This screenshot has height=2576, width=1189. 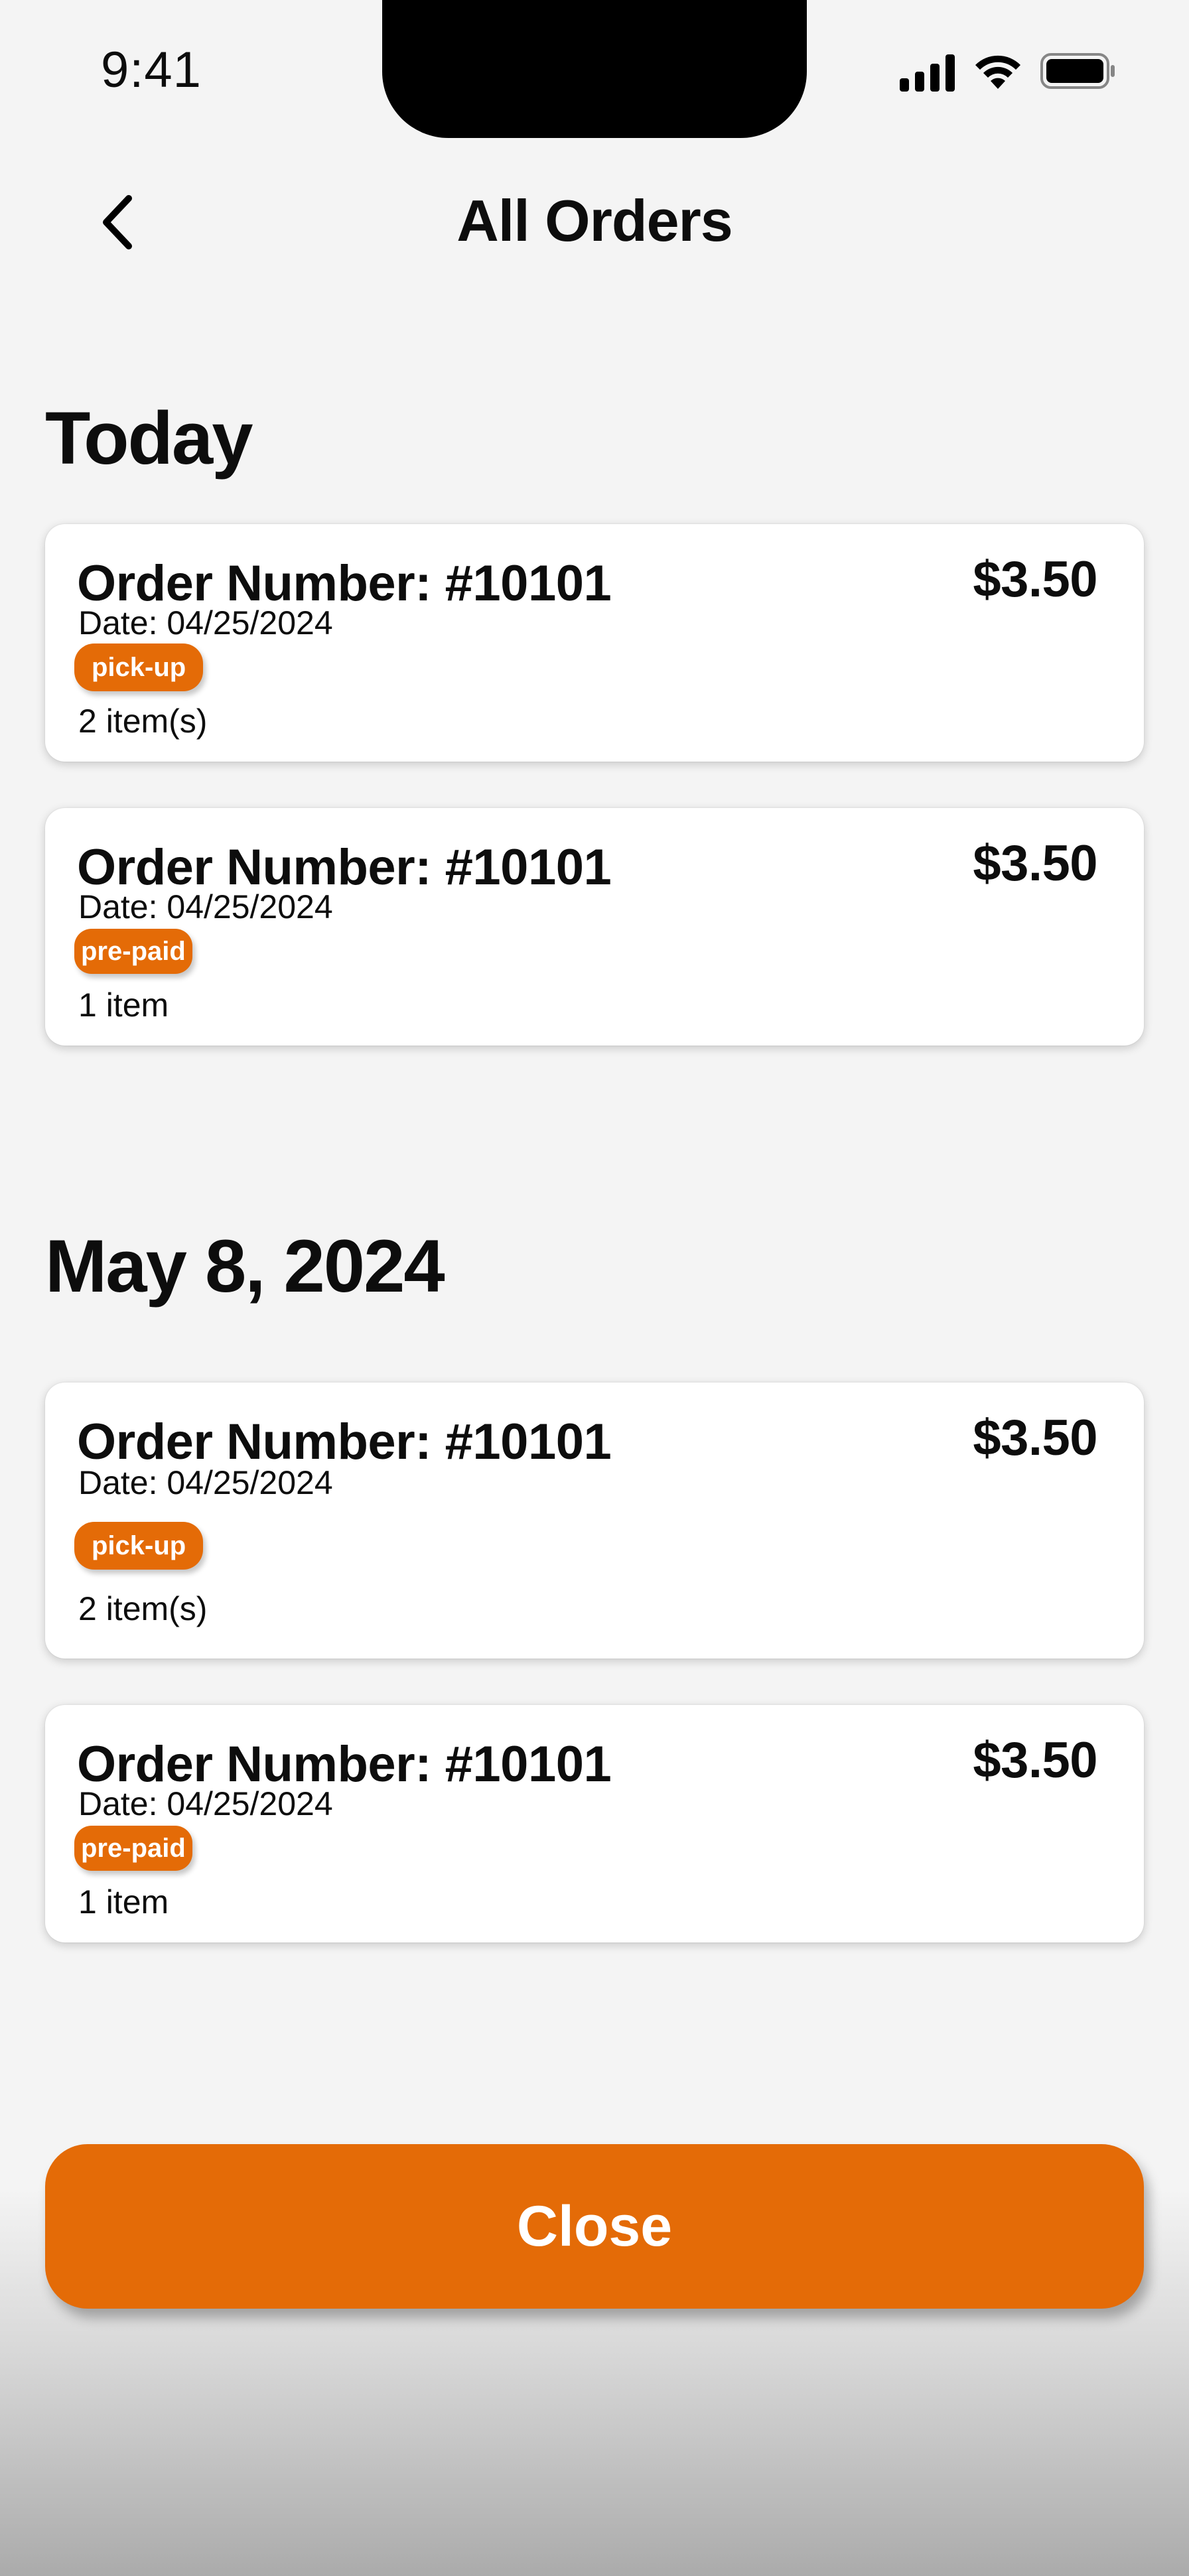 I want to click on signal-icon, so click(x=928, y=73).